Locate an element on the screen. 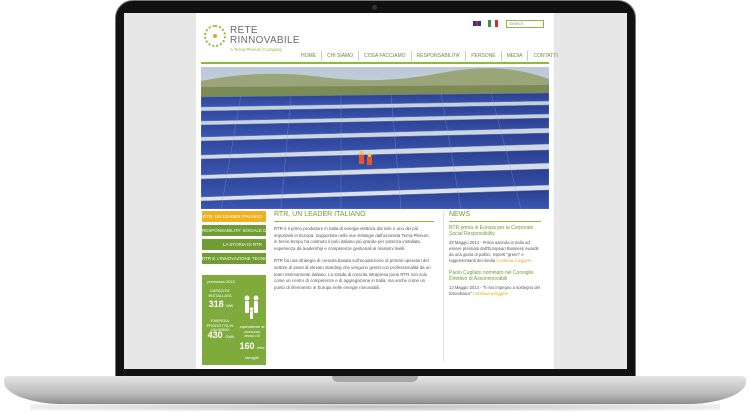 Image resolution: width=750 pixels, height=413 pixels. laptop-notch is located at coordinates (375, 379).